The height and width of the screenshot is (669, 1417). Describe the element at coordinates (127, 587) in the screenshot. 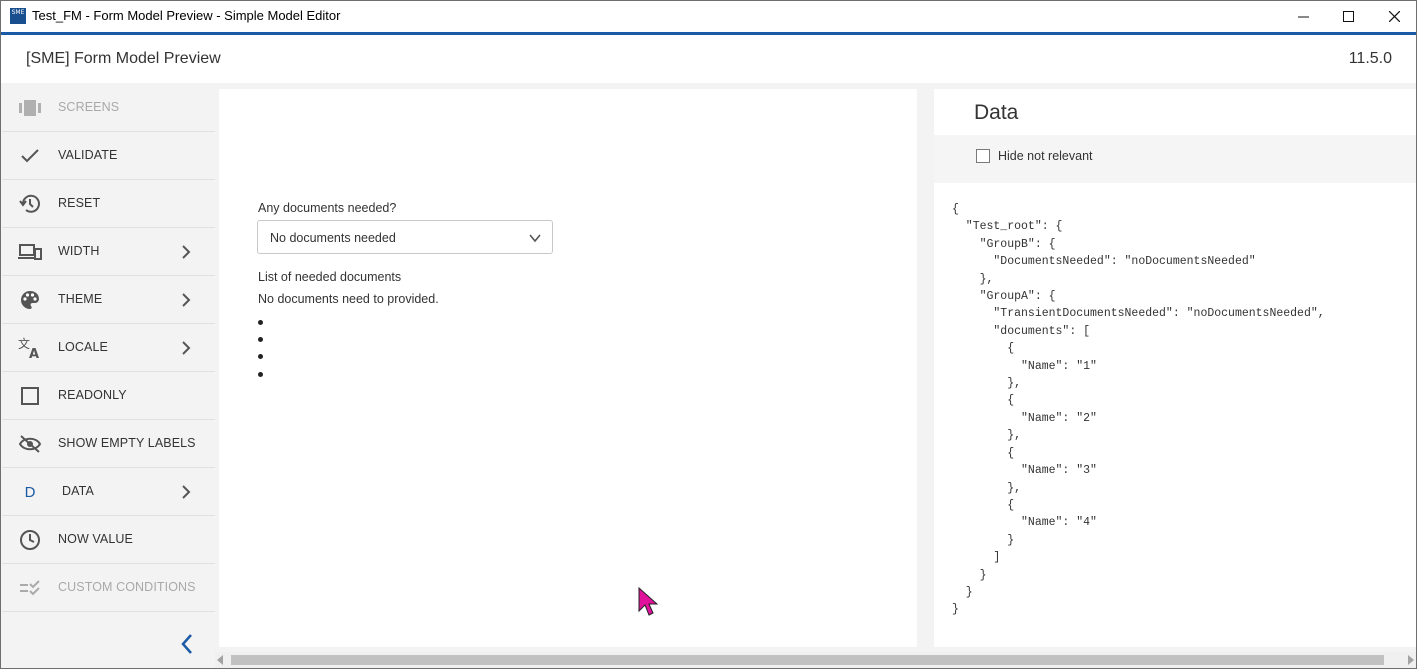

I see `sidebar-item-label: CUSTOM CONDITIONS` at that location.